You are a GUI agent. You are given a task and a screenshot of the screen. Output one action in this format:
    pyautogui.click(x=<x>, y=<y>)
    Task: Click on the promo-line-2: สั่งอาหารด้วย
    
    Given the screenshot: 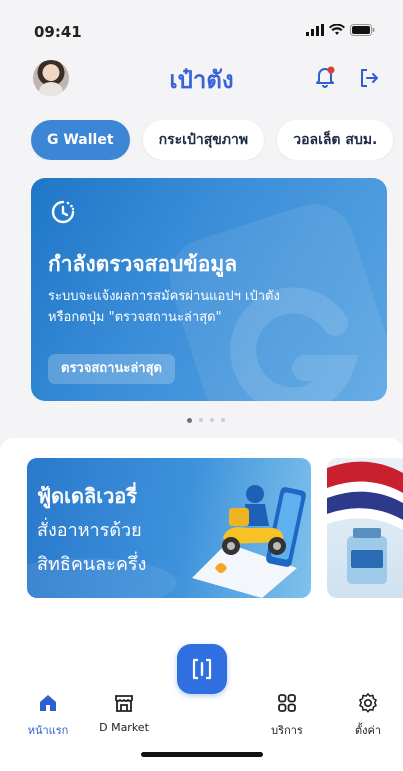 What is the action you would take?
    pyautogui.click(x=89, y=530)
    